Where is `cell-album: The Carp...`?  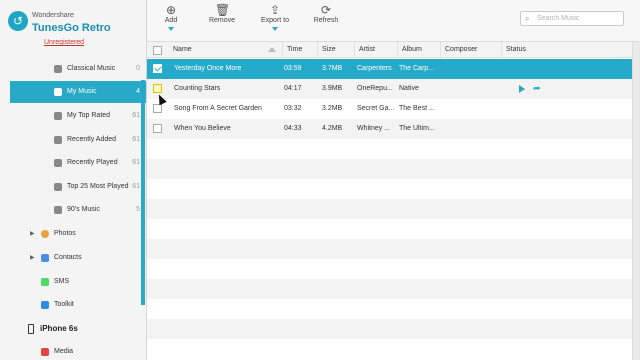
cell-album: The Carp... is located at coordinates (417, 68).